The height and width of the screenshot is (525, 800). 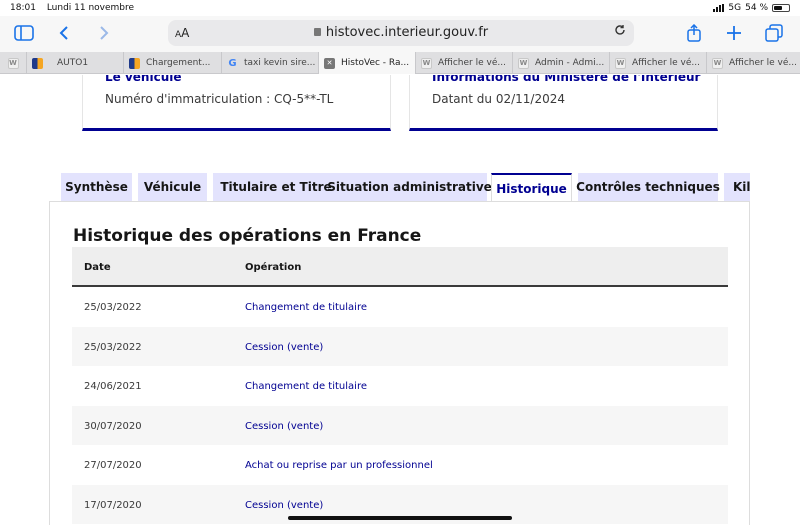 I want to click on tab-controles-techniques: Contrôles techniques, so click(x=648, y=187).